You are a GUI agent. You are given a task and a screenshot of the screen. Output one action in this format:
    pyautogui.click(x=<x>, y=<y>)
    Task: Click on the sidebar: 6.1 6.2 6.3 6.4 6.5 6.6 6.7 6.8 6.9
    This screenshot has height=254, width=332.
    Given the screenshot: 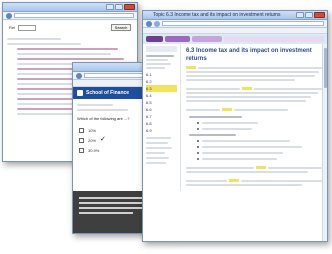 What is the action you would take?
    pyautogui.click(x=162, y=117)
    